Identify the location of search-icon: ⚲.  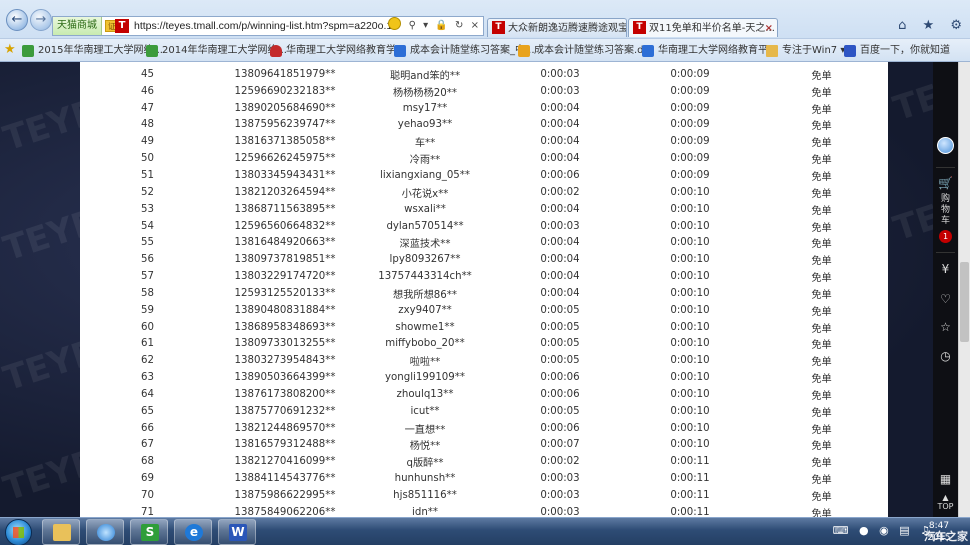
(412, 25).